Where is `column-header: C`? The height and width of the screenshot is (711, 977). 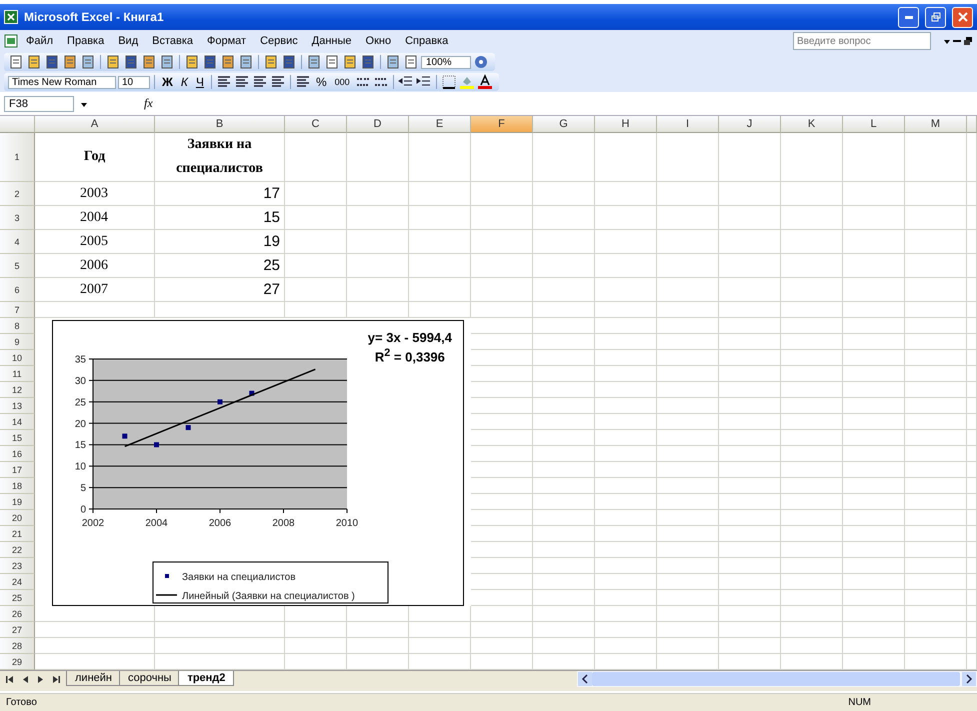 column-header: C is located at coordinates (316, 124).